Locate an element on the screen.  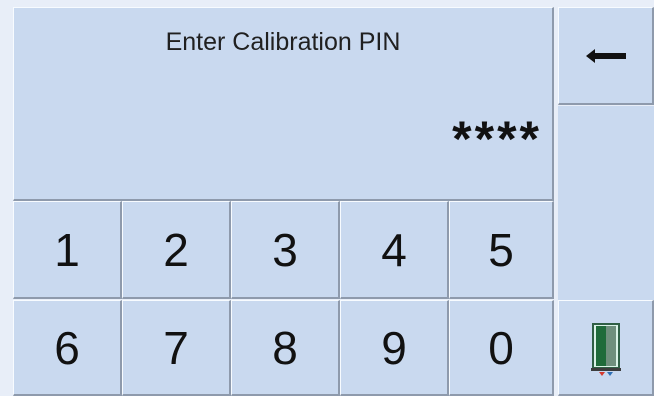
key-4-label: 4 is located at coordinates (394, 249).